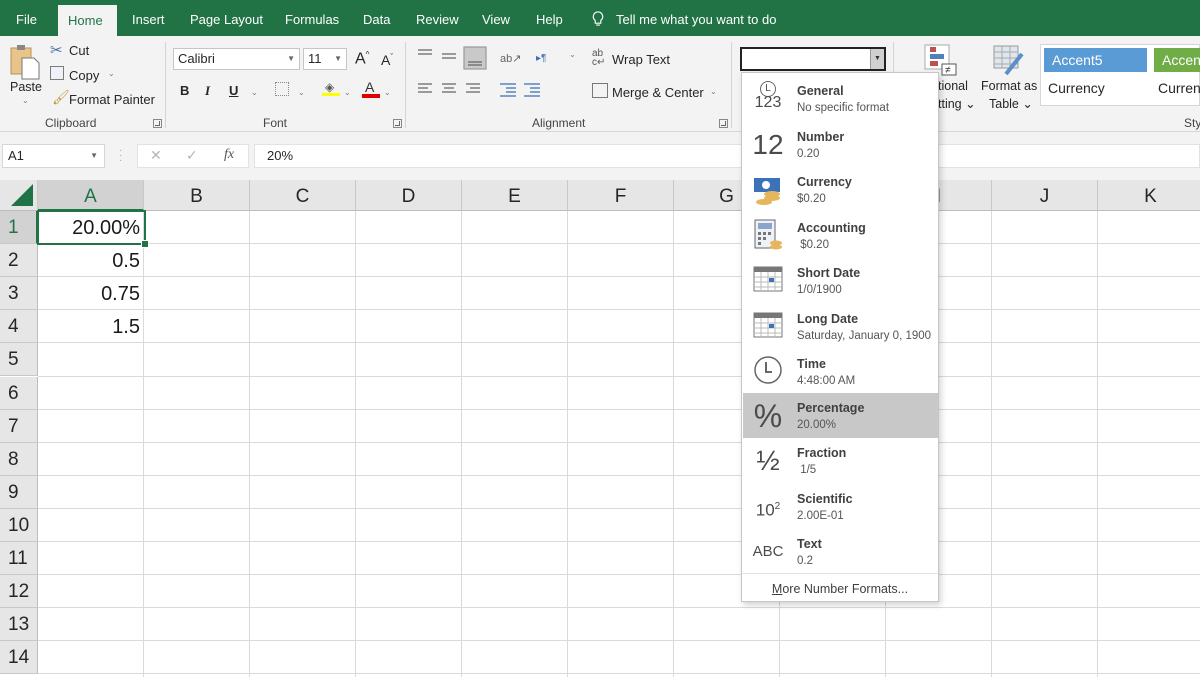  Describe the element at coordinates (233, 90) in the screenshot. I see `underline-button: U` at that location.